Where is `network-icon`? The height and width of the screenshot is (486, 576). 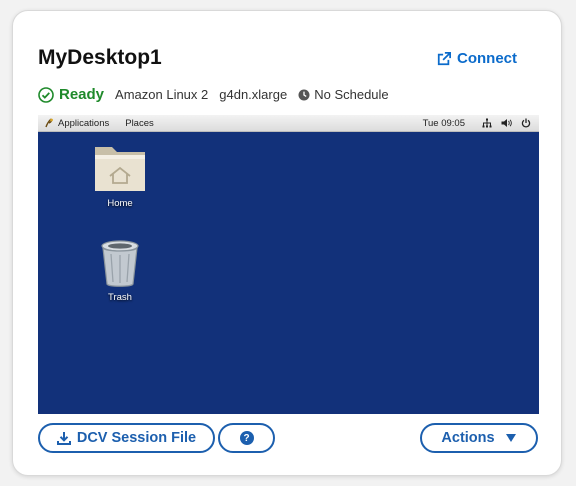 network-icon is located at coordinates (487, 123).